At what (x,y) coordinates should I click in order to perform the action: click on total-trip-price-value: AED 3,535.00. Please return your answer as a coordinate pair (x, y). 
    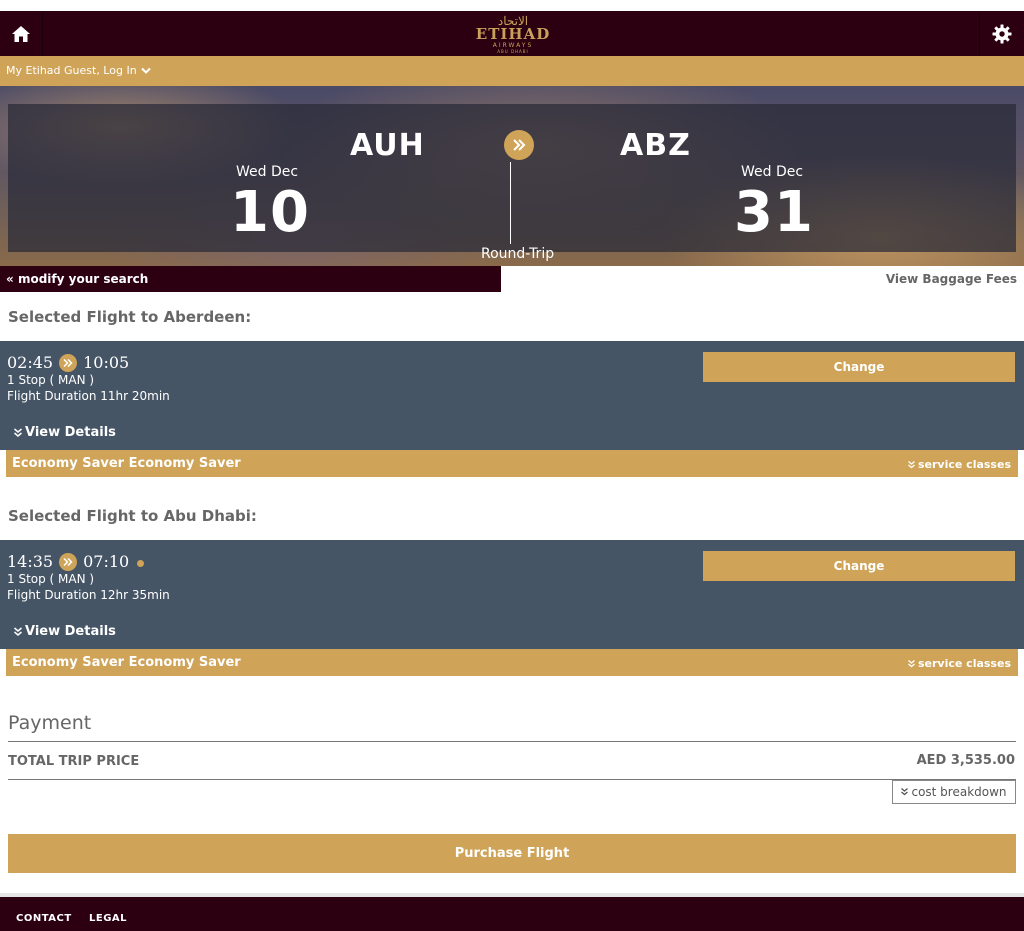
    Looking at the image, I should click on (965, 760).